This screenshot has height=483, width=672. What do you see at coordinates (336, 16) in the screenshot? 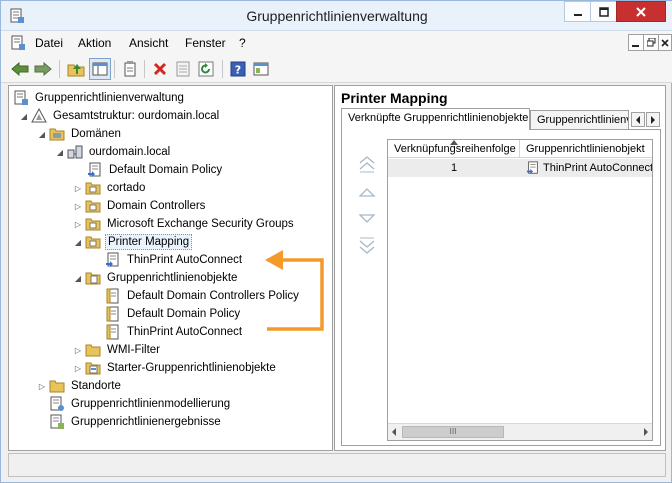
I see `title-bar: Gruppenrichtlinienverwaltung` at bounding box center [336, 16].